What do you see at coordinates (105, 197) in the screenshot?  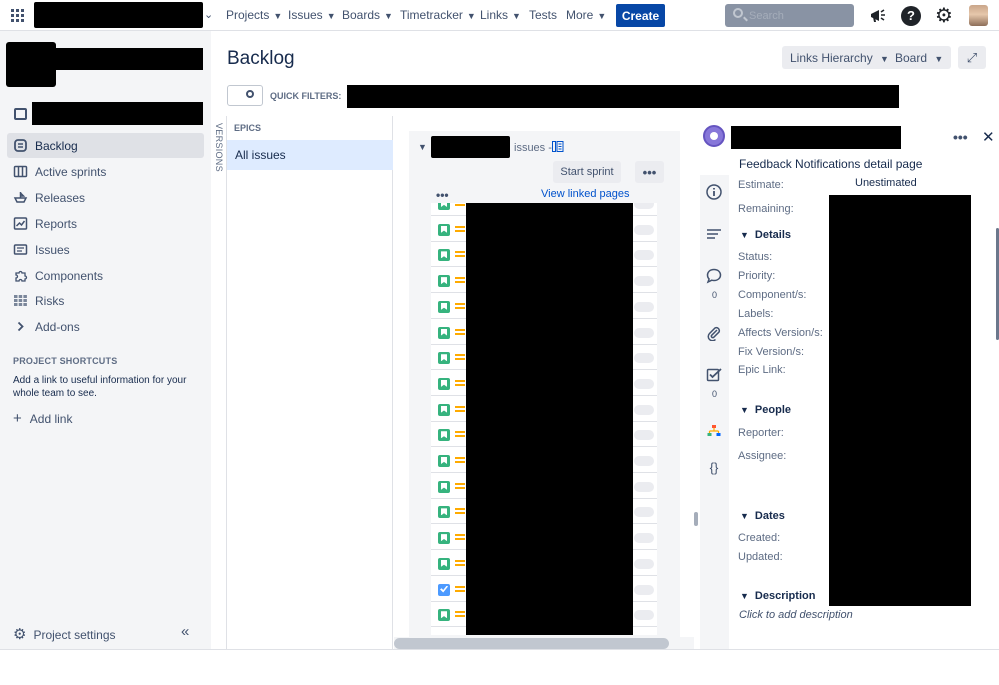 I see `sidebar-item-releases: Releases` at bounding box center [105, 197].